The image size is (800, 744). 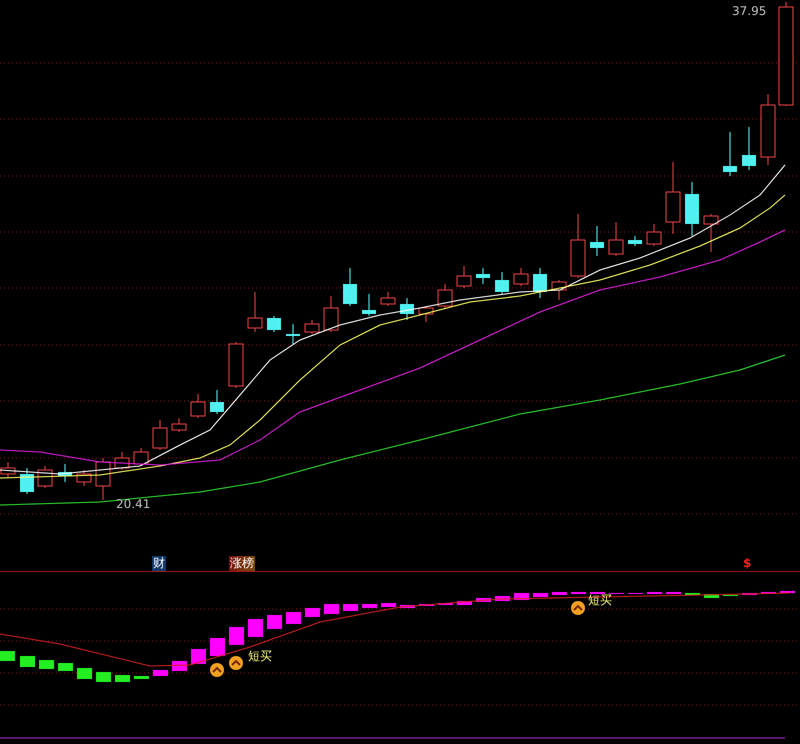 I want to click on low-price-label: 20.41, so click(x=133, y=504).